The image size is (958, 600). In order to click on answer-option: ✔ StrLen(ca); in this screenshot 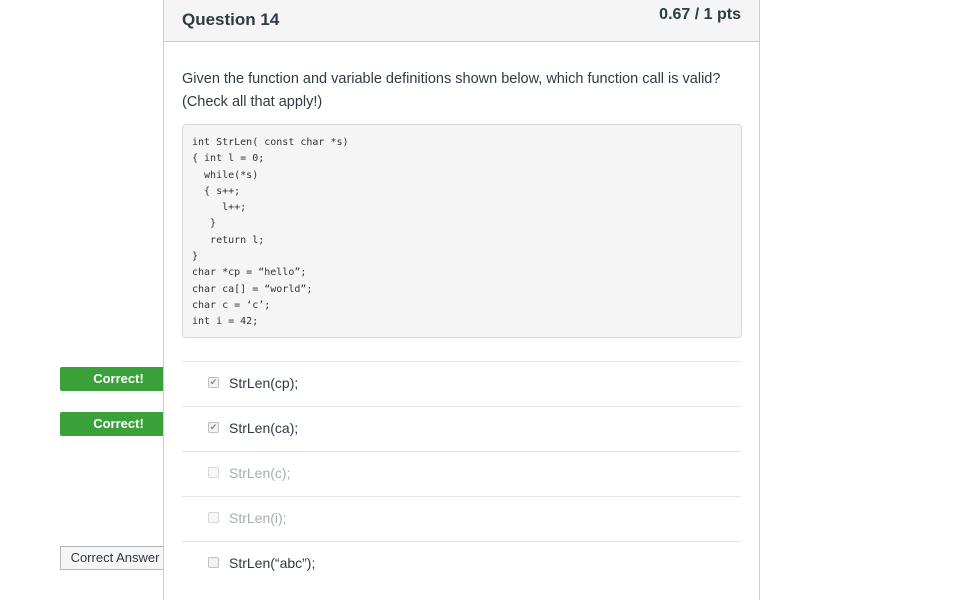, I will do `click(461, 428)`.